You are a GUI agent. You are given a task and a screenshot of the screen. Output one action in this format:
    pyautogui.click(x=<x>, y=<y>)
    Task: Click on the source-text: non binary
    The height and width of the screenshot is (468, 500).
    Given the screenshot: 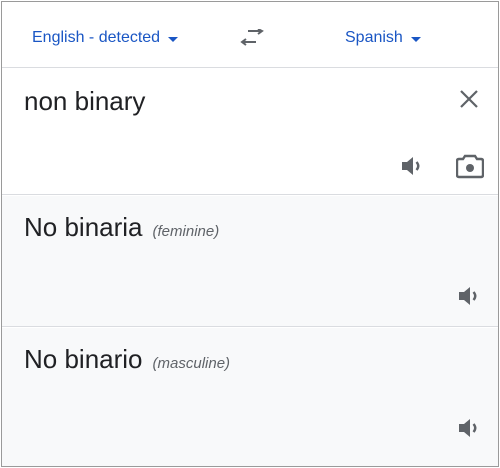 What is the action you would take?
    pyautogui.click(x=84, y=101)
    